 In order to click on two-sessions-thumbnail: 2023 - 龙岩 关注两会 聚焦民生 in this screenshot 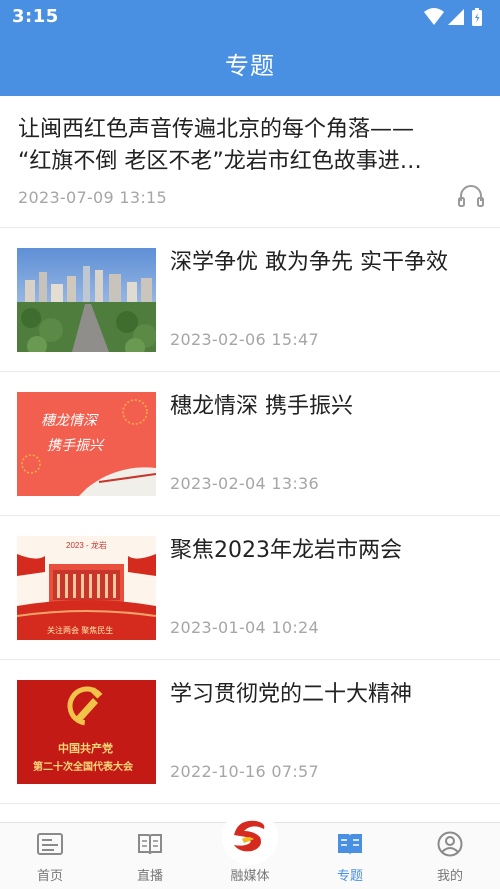, I will do `click(86, 588)`.